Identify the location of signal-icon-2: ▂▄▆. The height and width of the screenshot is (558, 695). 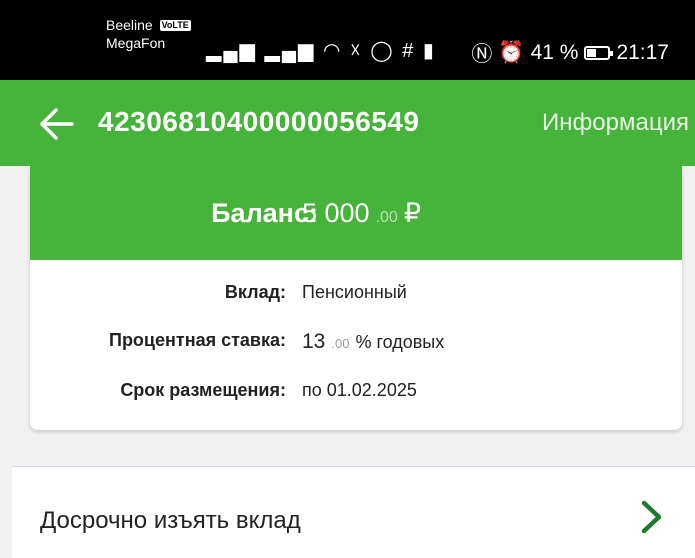
(290, 51).